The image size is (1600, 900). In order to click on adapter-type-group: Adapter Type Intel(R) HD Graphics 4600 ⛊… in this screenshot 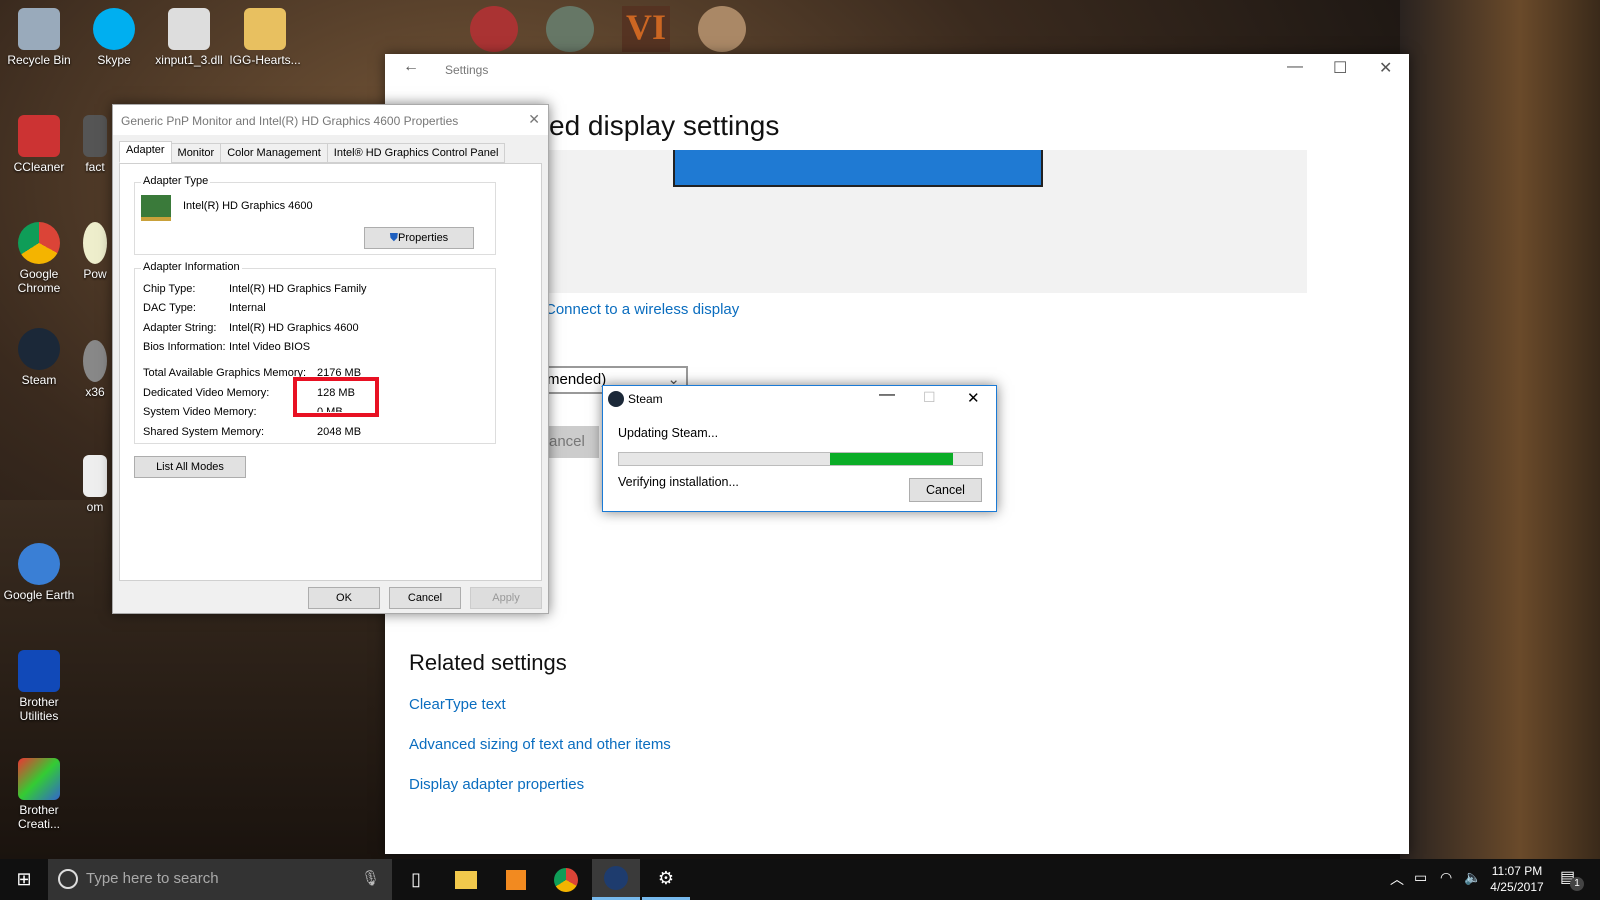, I will do `click(315, 215)`.